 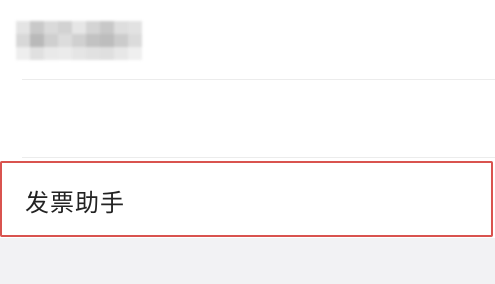 I want to click on obscured-text-block, so click(x=79, y=40).